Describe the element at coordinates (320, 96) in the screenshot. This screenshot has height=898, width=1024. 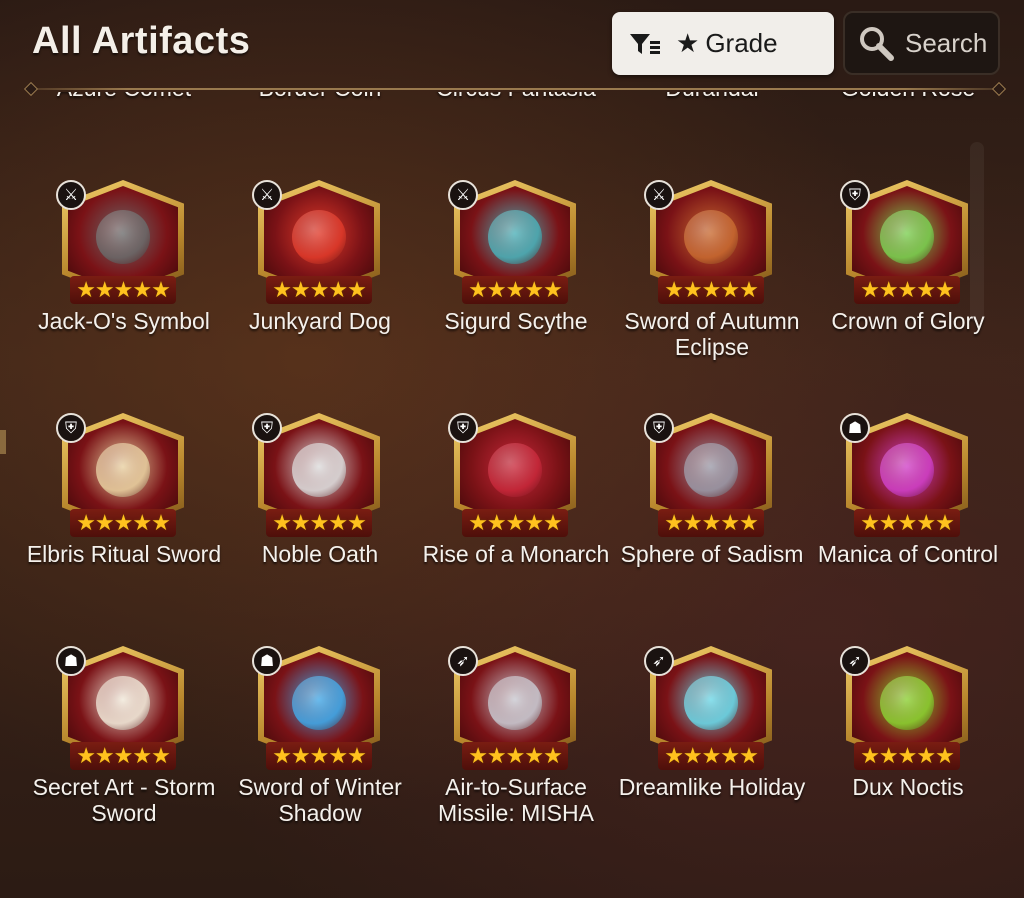
I see `artifact-name: Border Coin` at that location.